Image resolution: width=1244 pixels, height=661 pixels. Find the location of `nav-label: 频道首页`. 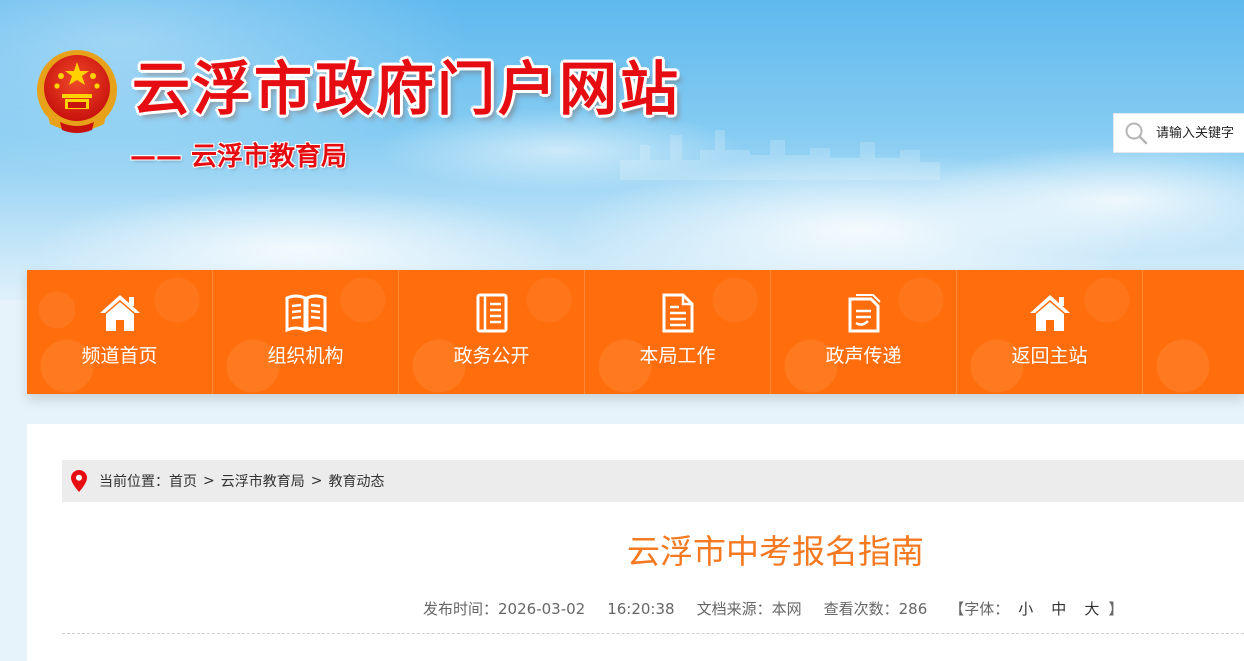

nav-label: 频道首页 is located at coordinates (119, 356).